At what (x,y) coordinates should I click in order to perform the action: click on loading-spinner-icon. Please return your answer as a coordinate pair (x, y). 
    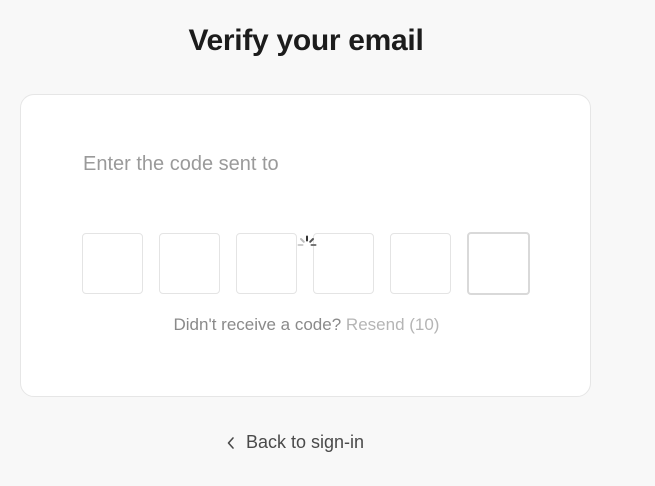
    Looking at the image, I should click on (307, 240).